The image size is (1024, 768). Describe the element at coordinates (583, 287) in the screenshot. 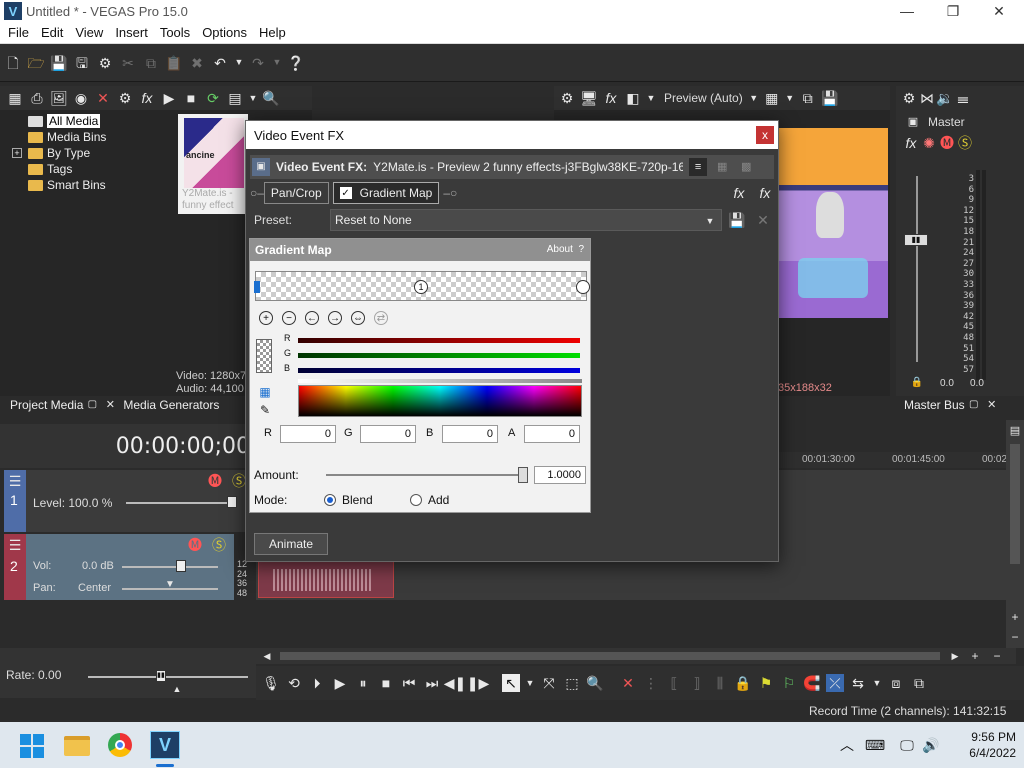

I see `gradient-stop-right` at that location.